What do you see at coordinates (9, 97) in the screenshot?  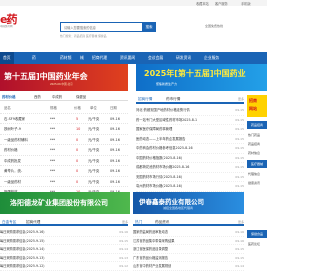 I see `tab-herb-price: 药材价格` at bounding box center [9, 97].